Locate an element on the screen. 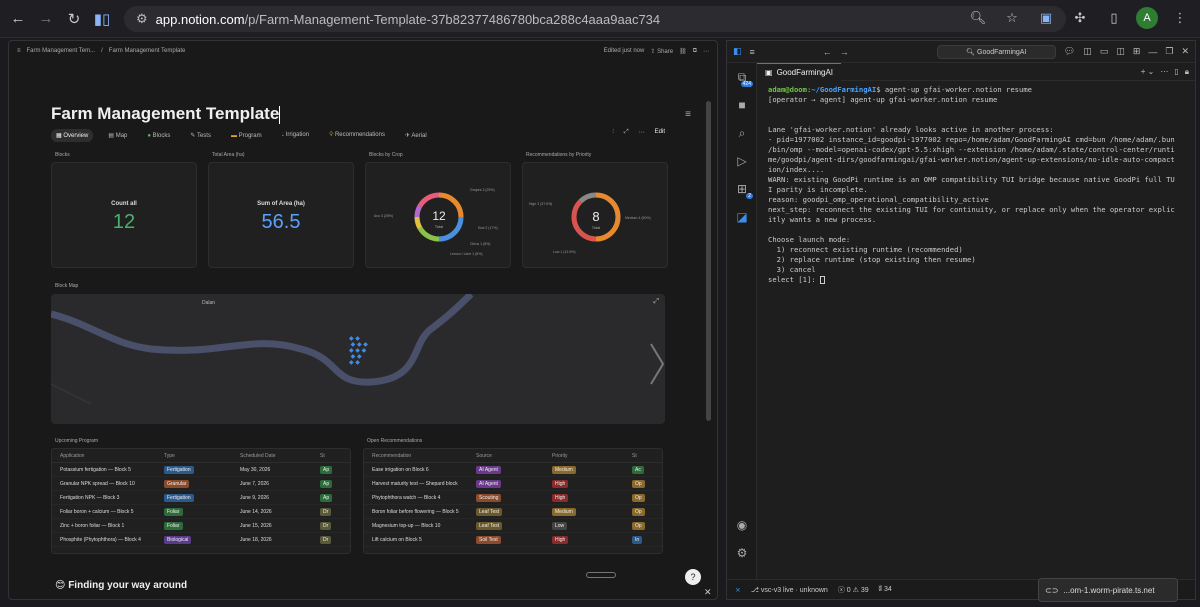 The width and height of the screenshot is (1200, 607). nav-back-icon: ← is located at coordinates (827, 52).